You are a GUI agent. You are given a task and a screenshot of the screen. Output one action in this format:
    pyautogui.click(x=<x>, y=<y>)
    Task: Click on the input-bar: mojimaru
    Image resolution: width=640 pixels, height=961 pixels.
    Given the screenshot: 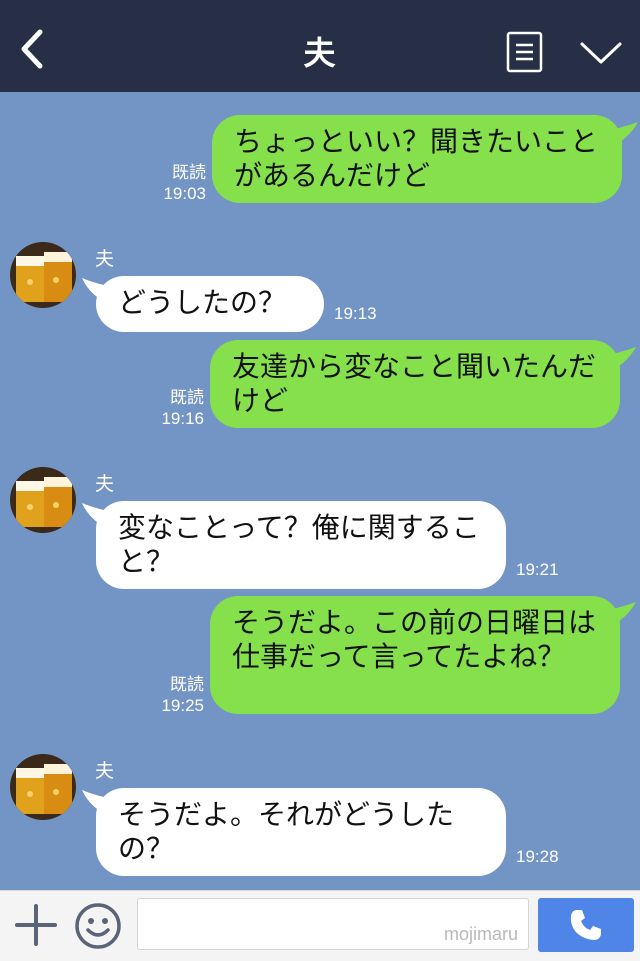 What is the action you would take?
    pyautogui.click(x=320, y=925)
    